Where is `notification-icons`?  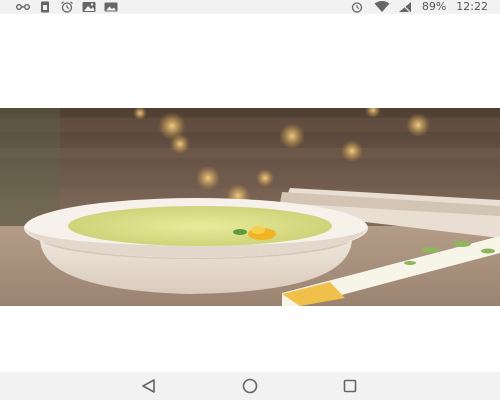
notification-icons is located at coordinates (67, 7).